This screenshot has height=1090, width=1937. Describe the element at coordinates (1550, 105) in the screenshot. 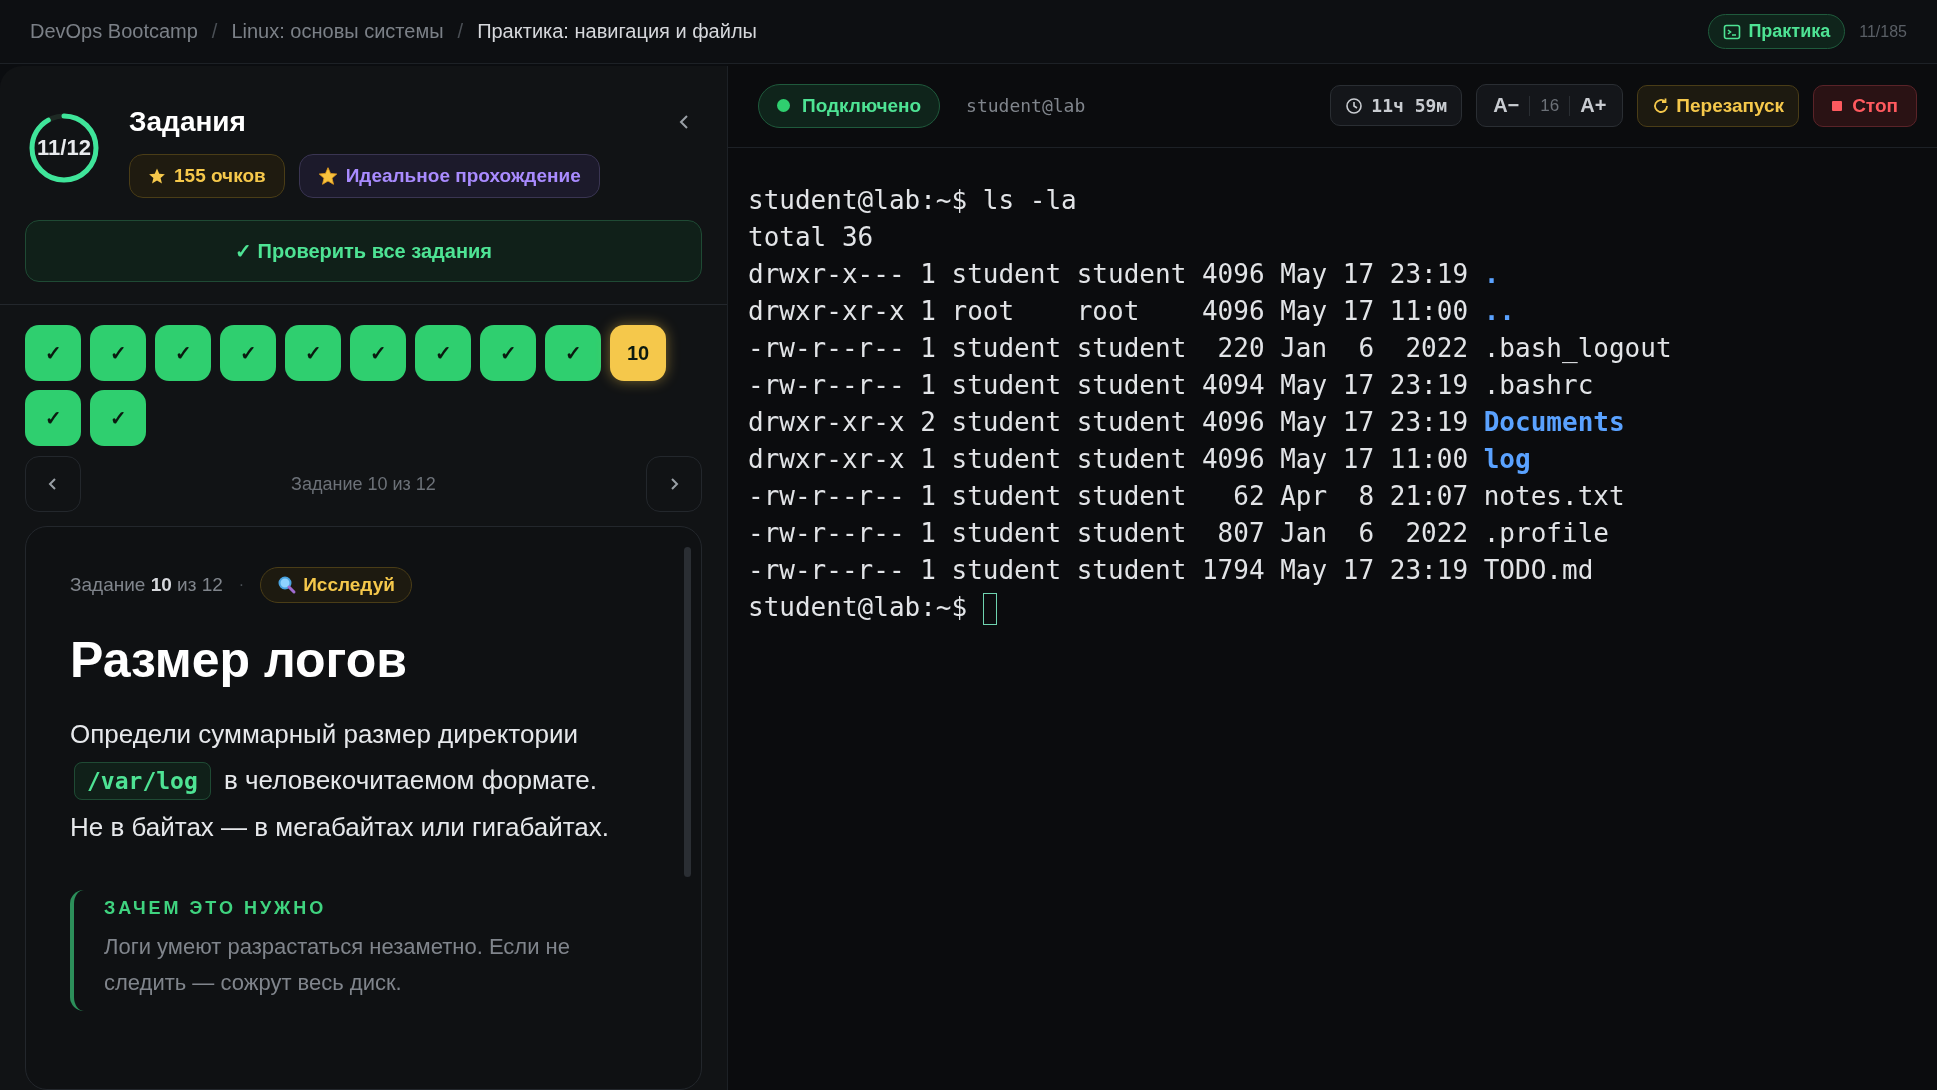

I see `font-size-value: 16` at that location.